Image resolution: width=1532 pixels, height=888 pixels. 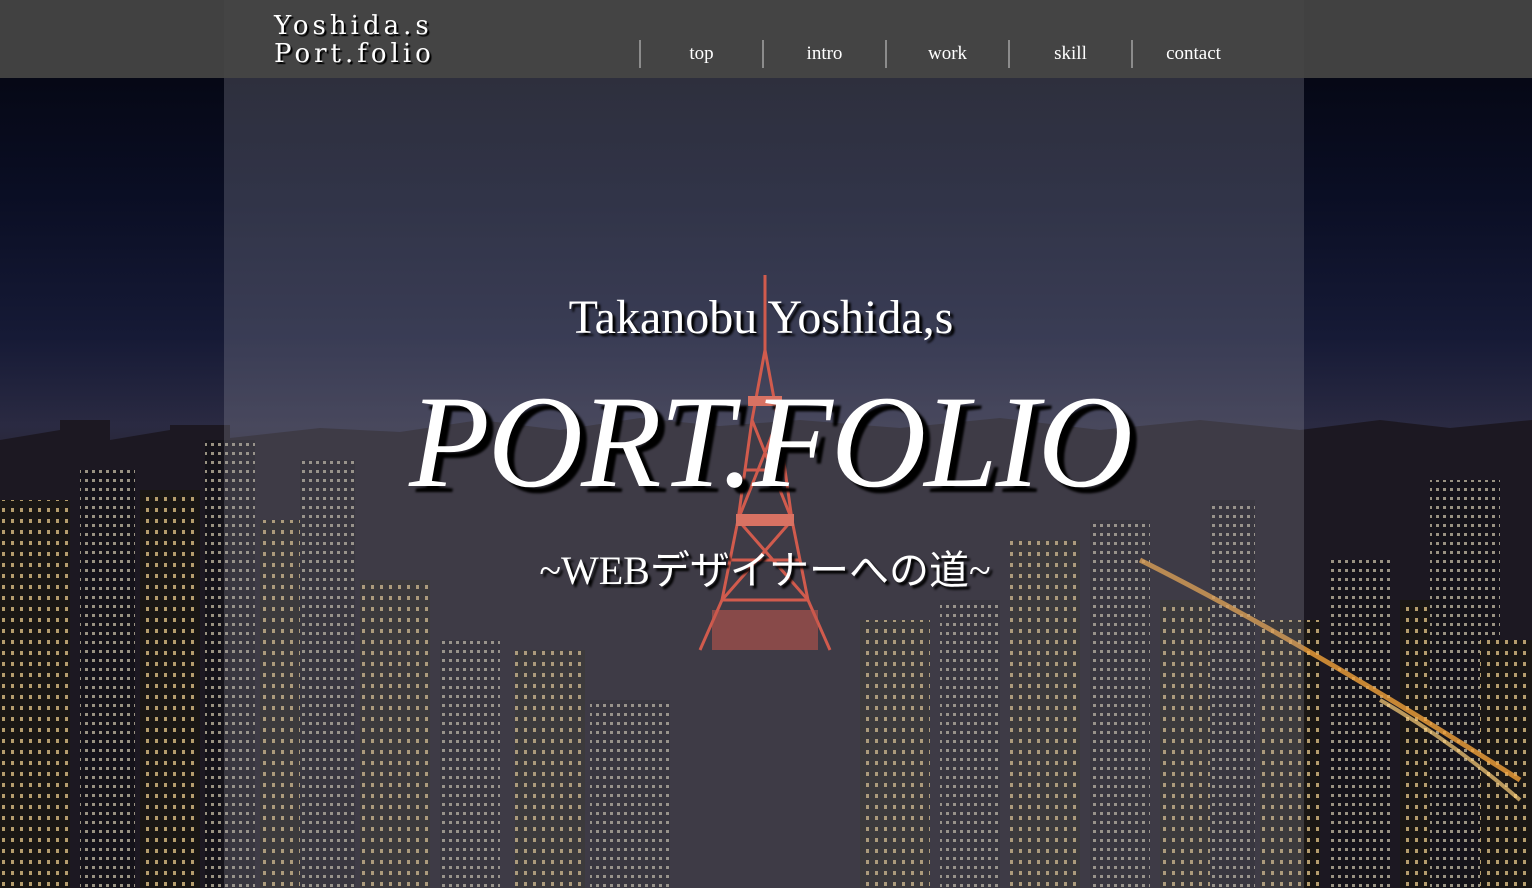 I want to click on nav-item-top: top, so click(x=700, y=54).